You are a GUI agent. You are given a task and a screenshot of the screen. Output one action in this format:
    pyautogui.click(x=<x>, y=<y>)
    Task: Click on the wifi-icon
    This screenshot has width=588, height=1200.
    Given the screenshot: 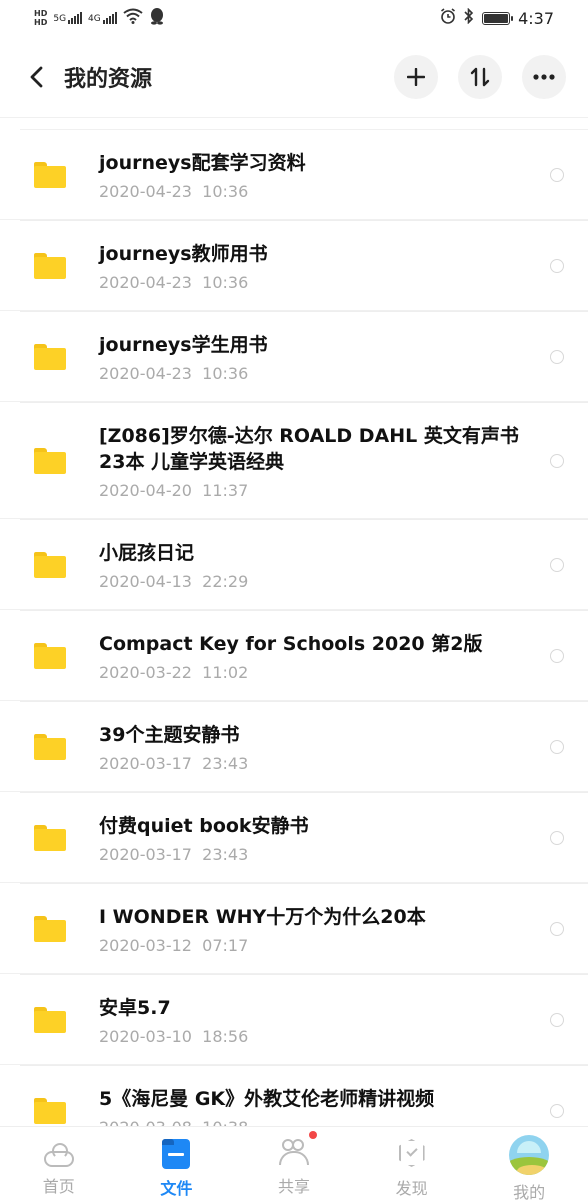 What is the action you would take?
    pyautogui.click(x=133, y=18)
    